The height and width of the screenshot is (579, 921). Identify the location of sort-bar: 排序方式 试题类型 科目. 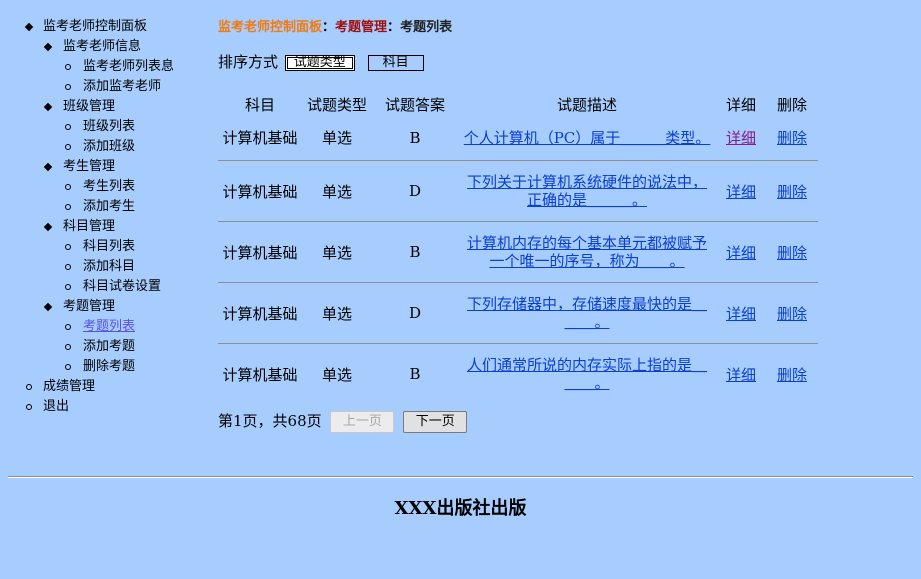
(321, 62).